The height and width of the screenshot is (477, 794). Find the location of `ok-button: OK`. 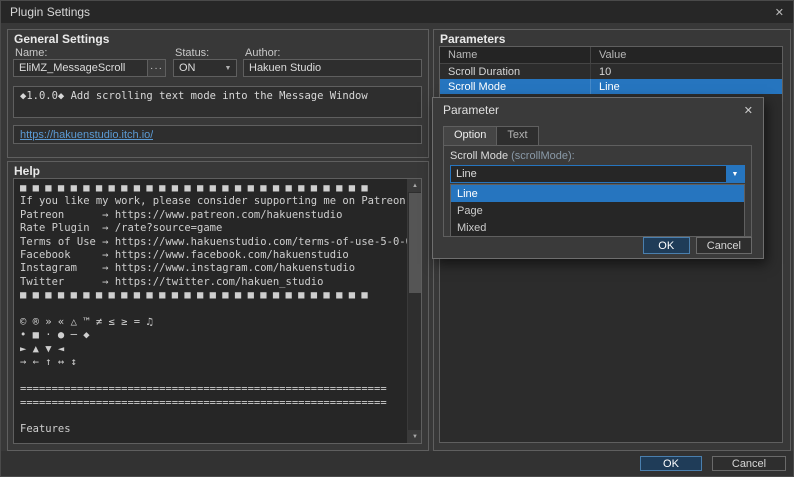

ok-button: OK is located at coordinates (671, 463).